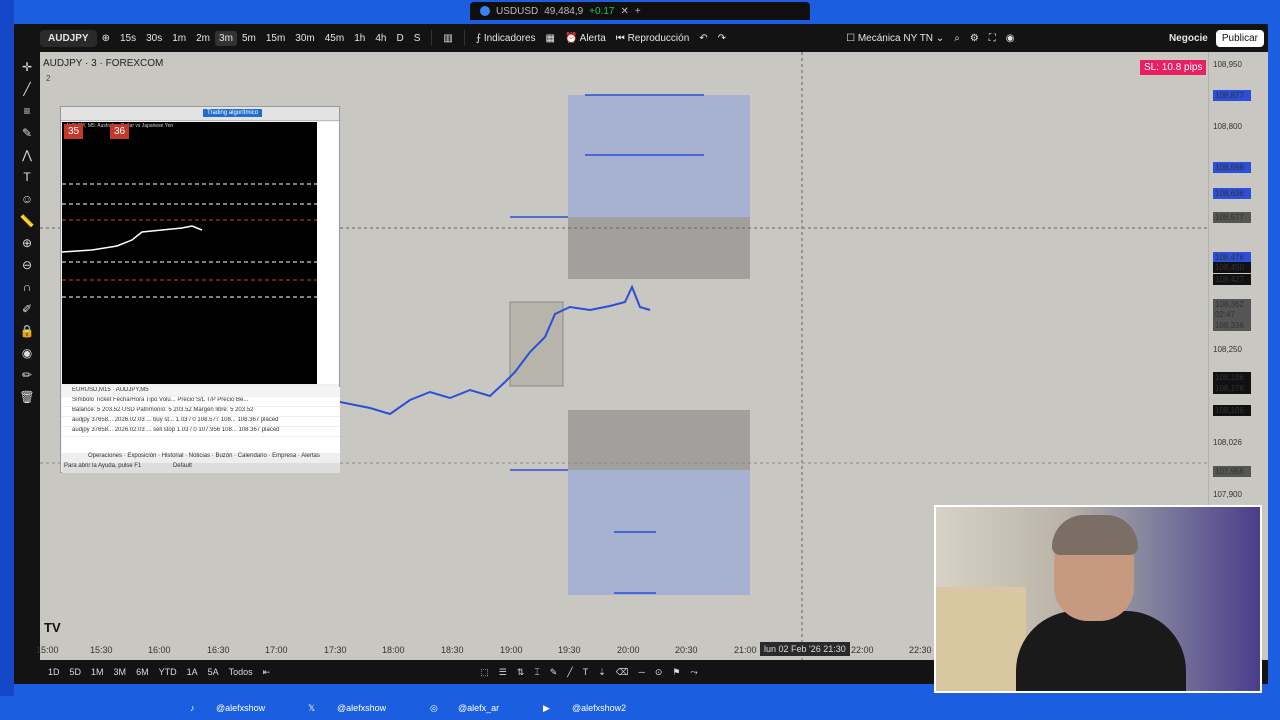  Describe the element at coordinates (957, 38) in the screenshot. I see `search-icon: ⌕` at that location.